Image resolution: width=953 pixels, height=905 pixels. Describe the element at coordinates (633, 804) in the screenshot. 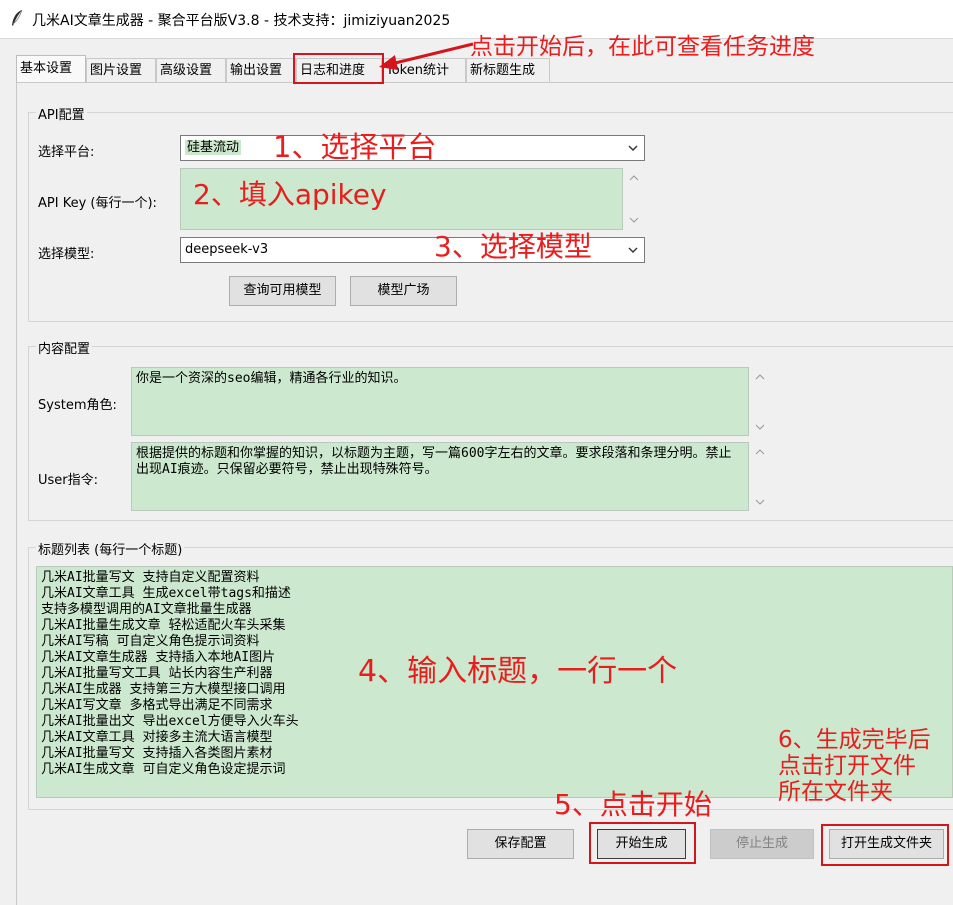

I see `step5-annotation: 5、点击开始` at that location.